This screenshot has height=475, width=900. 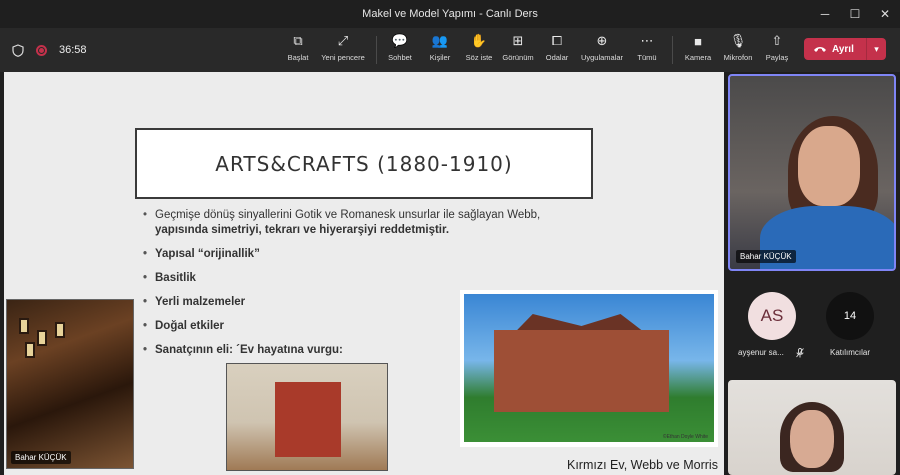 What do you see at coordinates (557, 57) in the screenshot?
I see `rooms-label: Odalar` at bounding box center [557, 57].